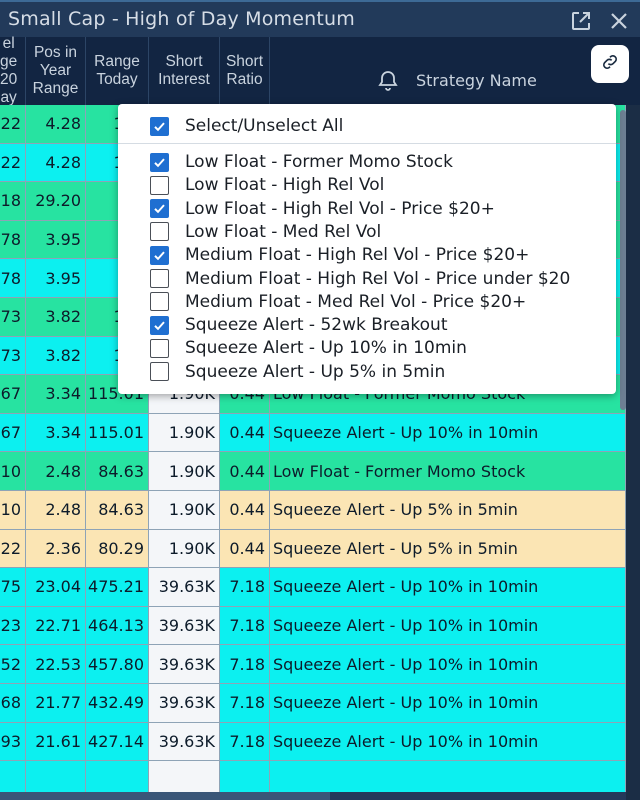  Describe the element at coordinates (581, 21) in the screenshot. I see `popout-icon` at that location.